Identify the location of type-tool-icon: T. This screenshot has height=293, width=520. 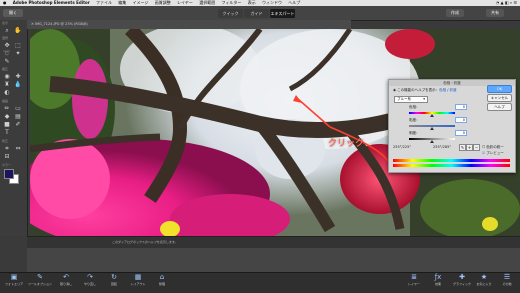
(7, 132).